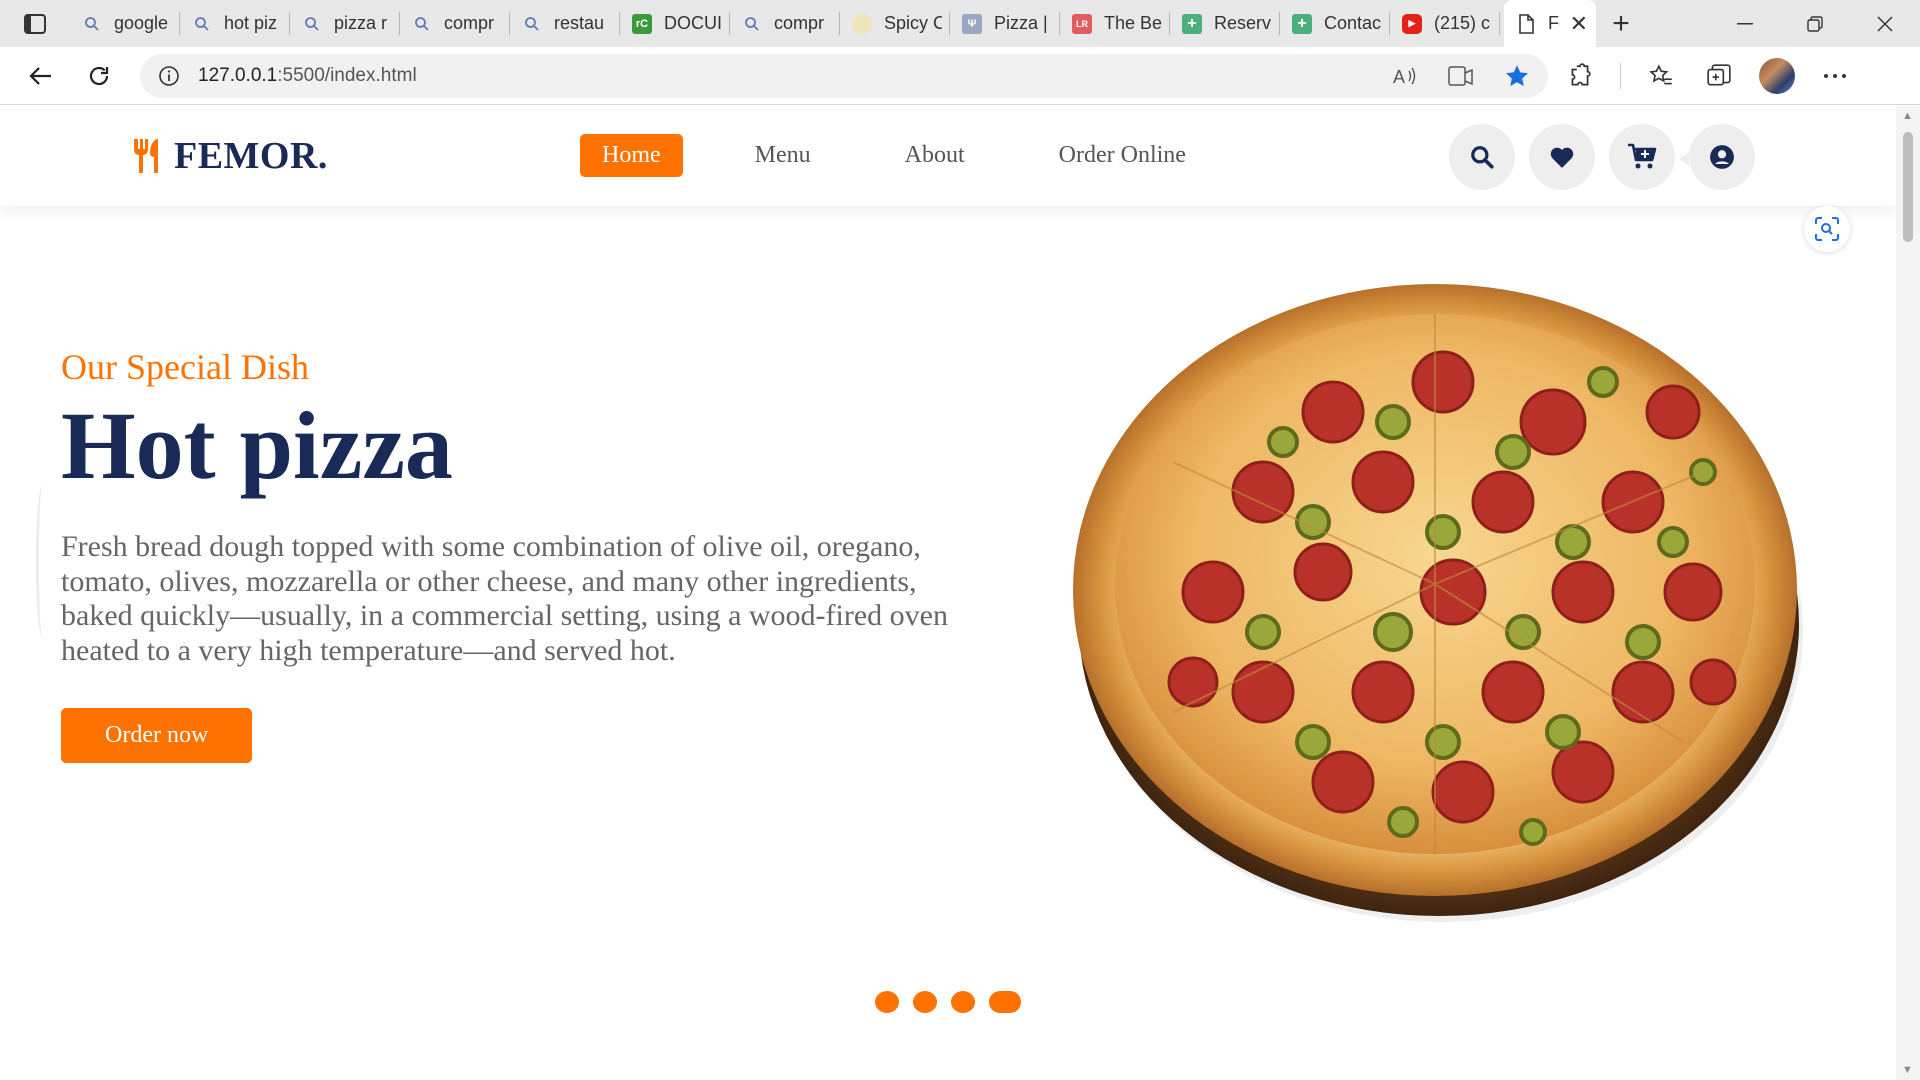 This screenshot has height=1080, width=1920. What do you see at coordinates (157, 735) in the screenshot?
I see `order-now-button: Order now` at bounding box center [157, 735].